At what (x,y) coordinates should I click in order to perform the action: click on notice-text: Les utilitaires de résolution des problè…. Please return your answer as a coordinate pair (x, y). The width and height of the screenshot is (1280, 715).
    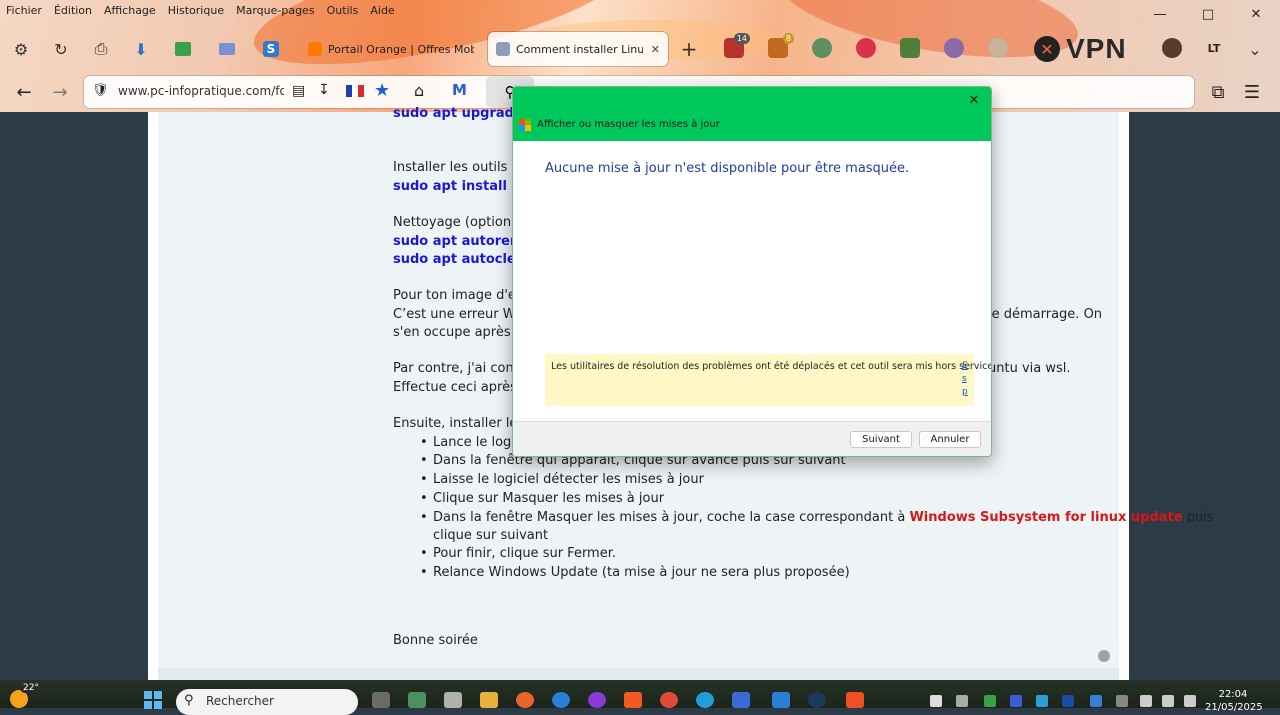
    Looking at the image, I should click on (771, 366).